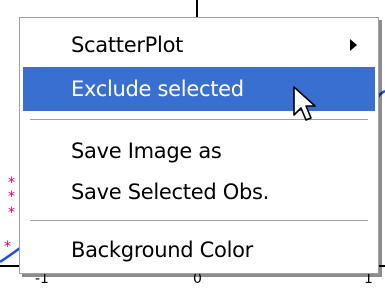 The width and height of the screenshot is (385, 288). I want to click on menu-item-label: Background Color, so click(162, 250).